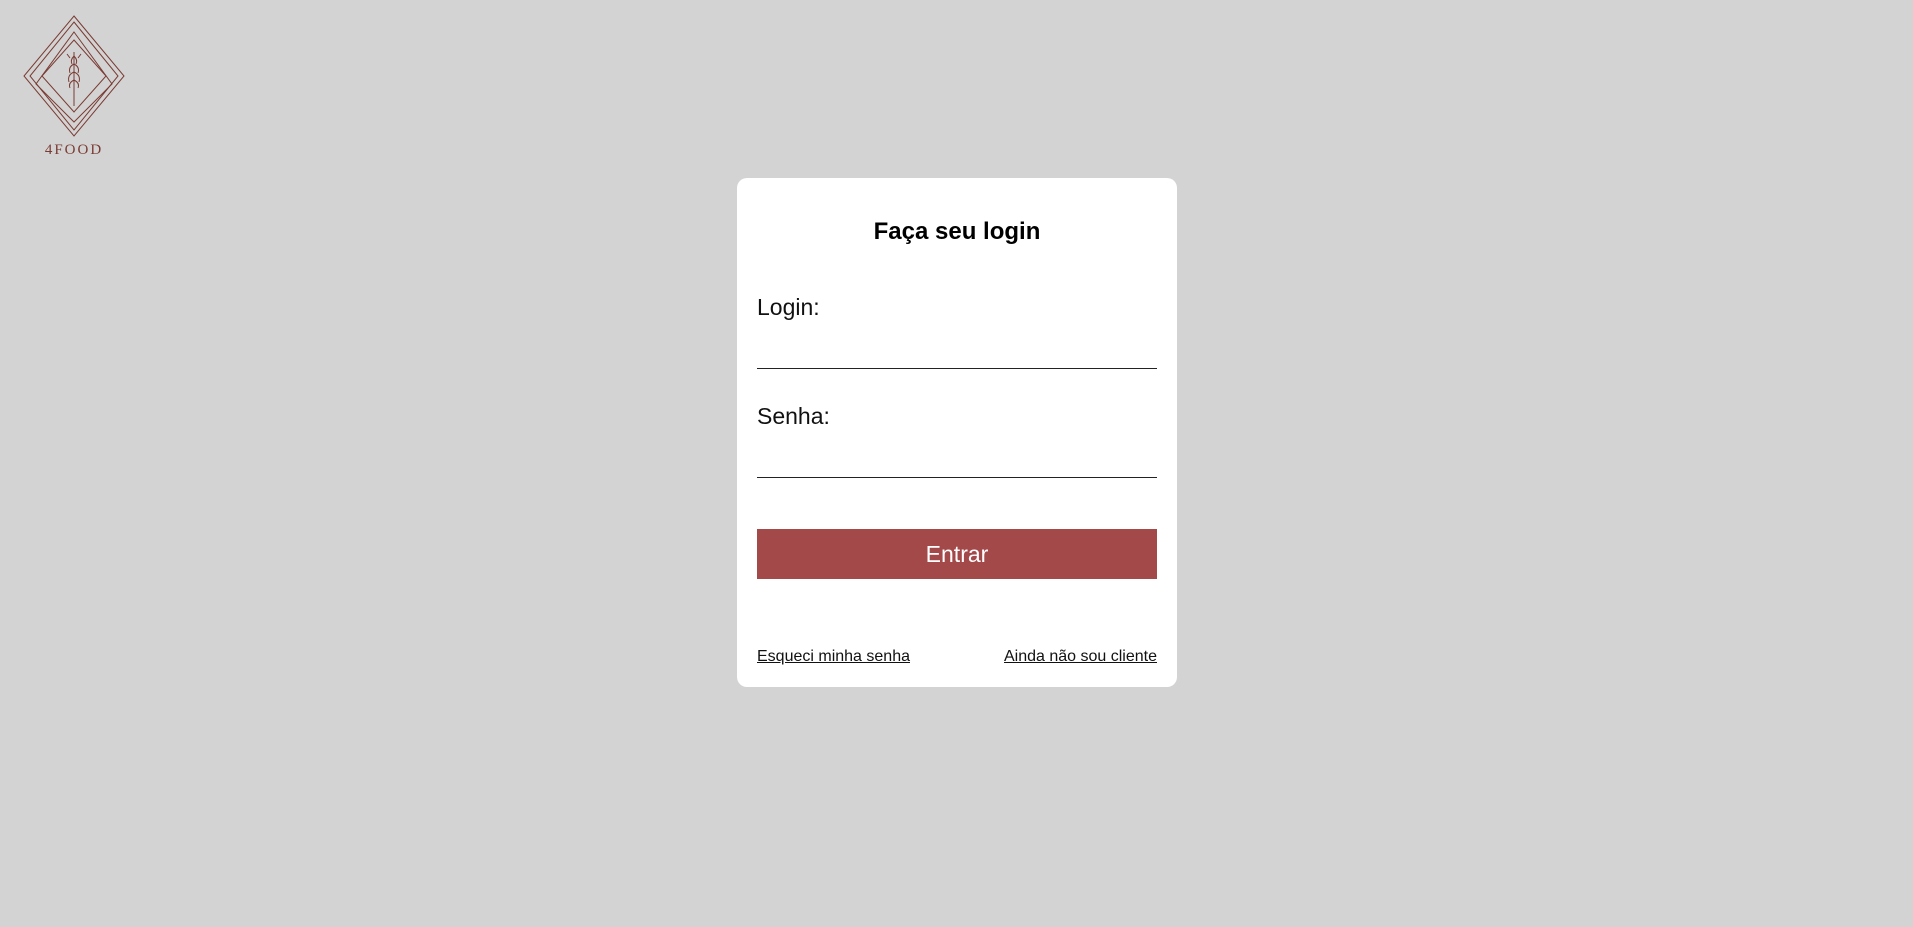  Describe the element at coordinates (833, 657) in the screenshot. I see `forgot-password-link: Esqueci minha senha` at that location.